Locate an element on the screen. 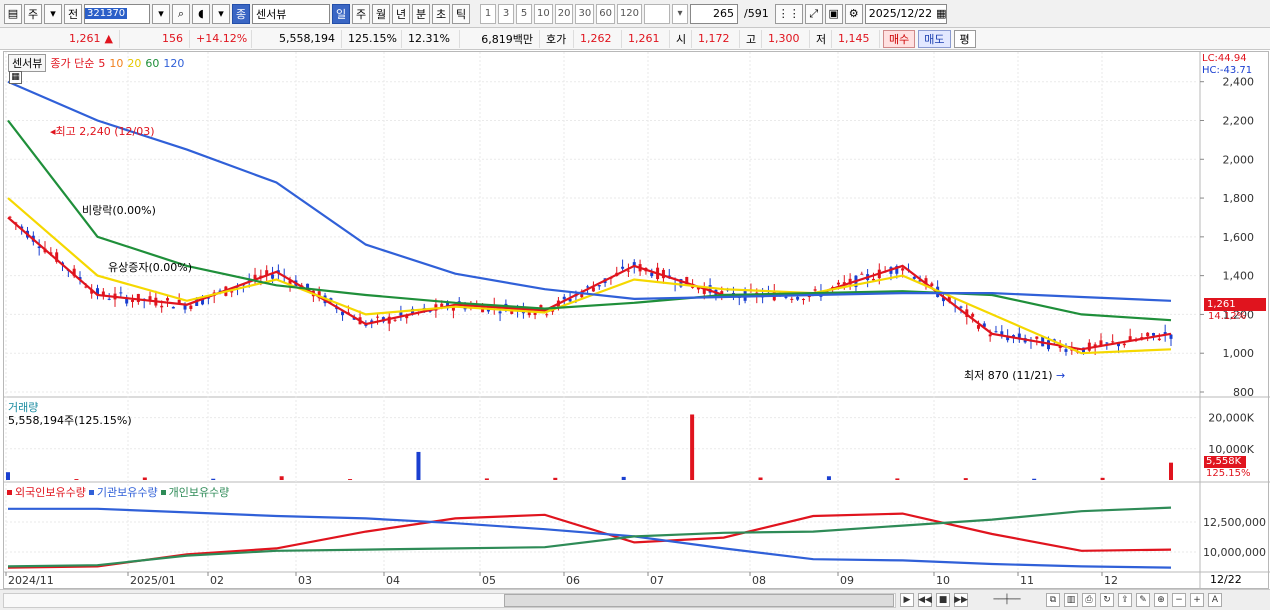 The height and width of the screenshot is (610, 1270). zoom-chart-icon: ⤢ is located at coordinates (813, 13).